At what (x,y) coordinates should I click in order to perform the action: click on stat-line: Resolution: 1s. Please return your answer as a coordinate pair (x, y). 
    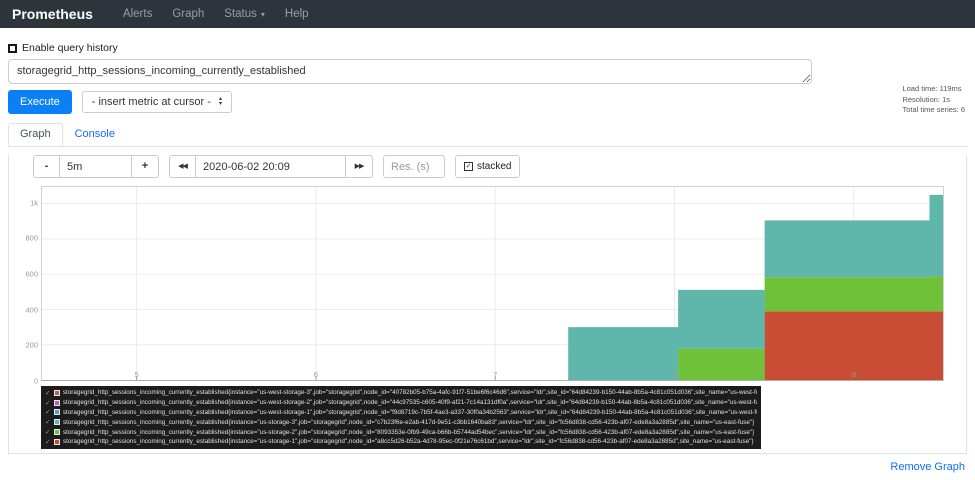
    Looking at the image, I should click on (926, 99).